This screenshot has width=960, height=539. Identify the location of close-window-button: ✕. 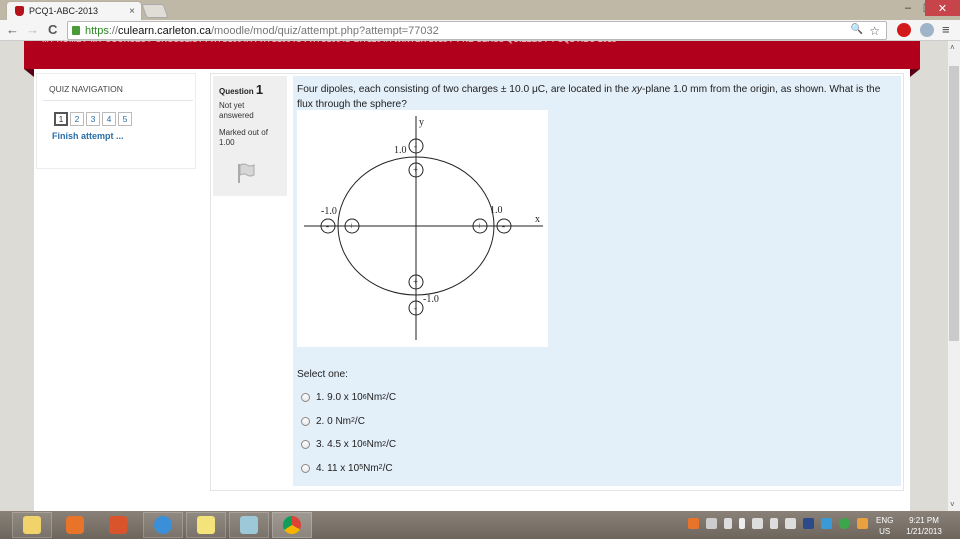
(942, 8).